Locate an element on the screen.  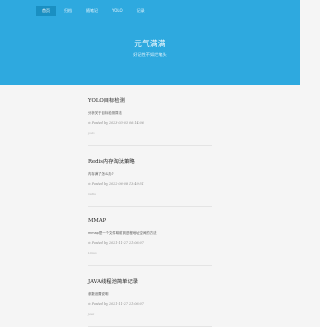
site-subtitle: 好记性不如烂笔头 is located at coordinates (150, 54).